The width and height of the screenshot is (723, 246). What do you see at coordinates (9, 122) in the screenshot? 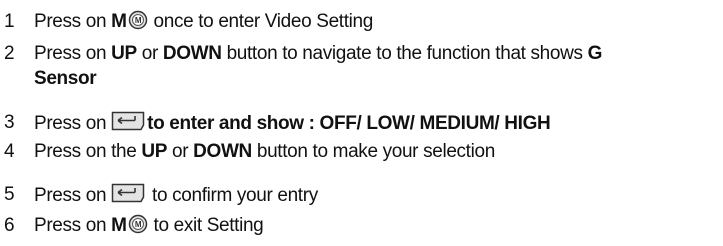
I see `step-number: 3` at bounding box center [9, 122].